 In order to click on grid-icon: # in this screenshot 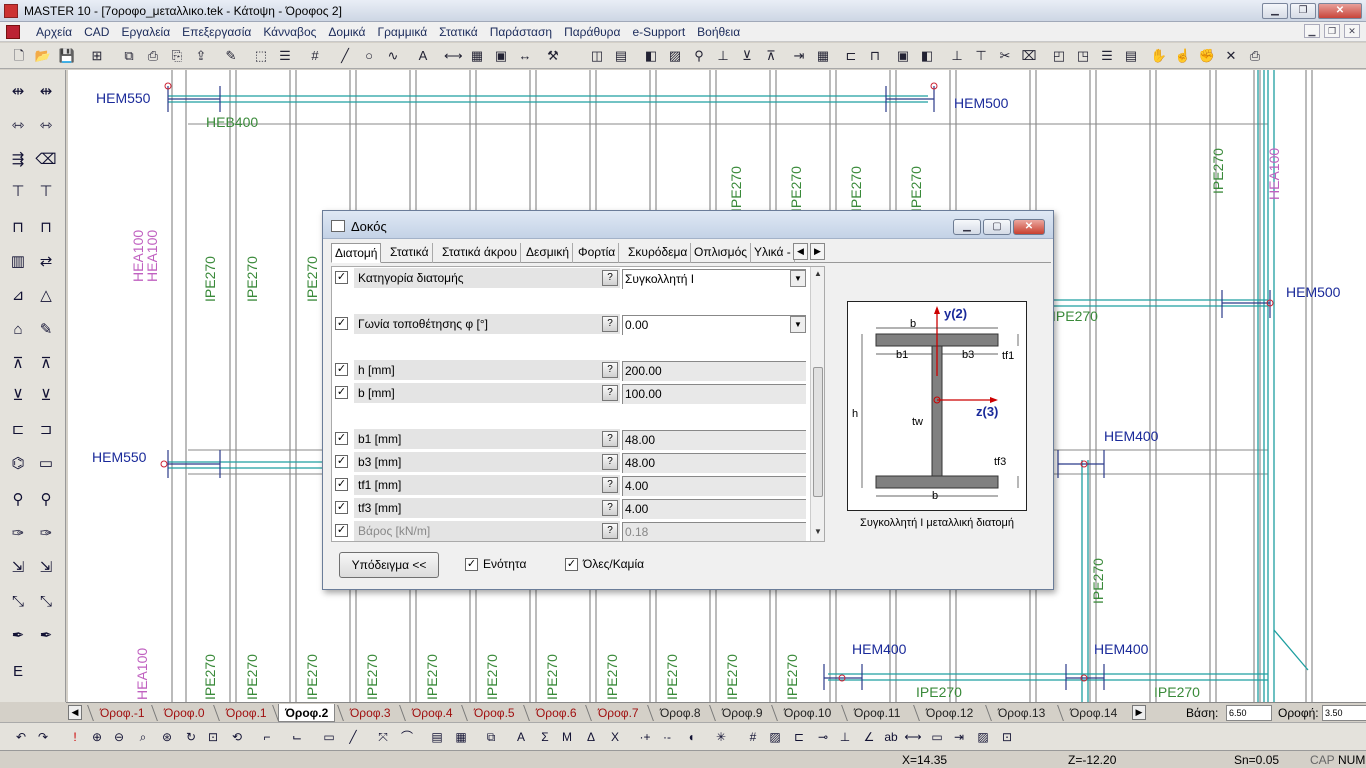, I will do `click(315, 56)`.